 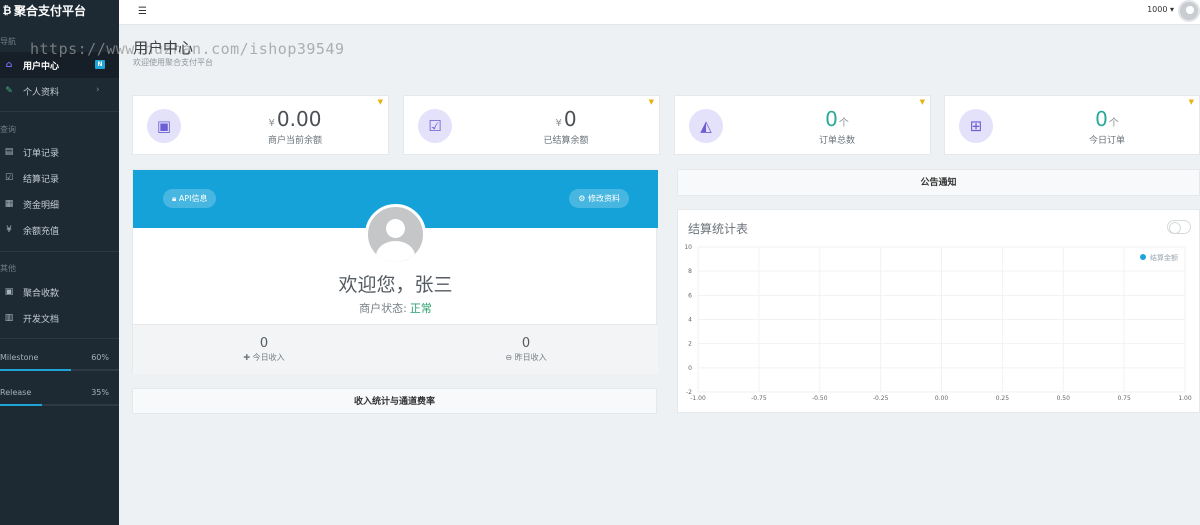 I want to click on yesterday-income: 0 ⊖ 昨日收入, so click(x=526, y=349).